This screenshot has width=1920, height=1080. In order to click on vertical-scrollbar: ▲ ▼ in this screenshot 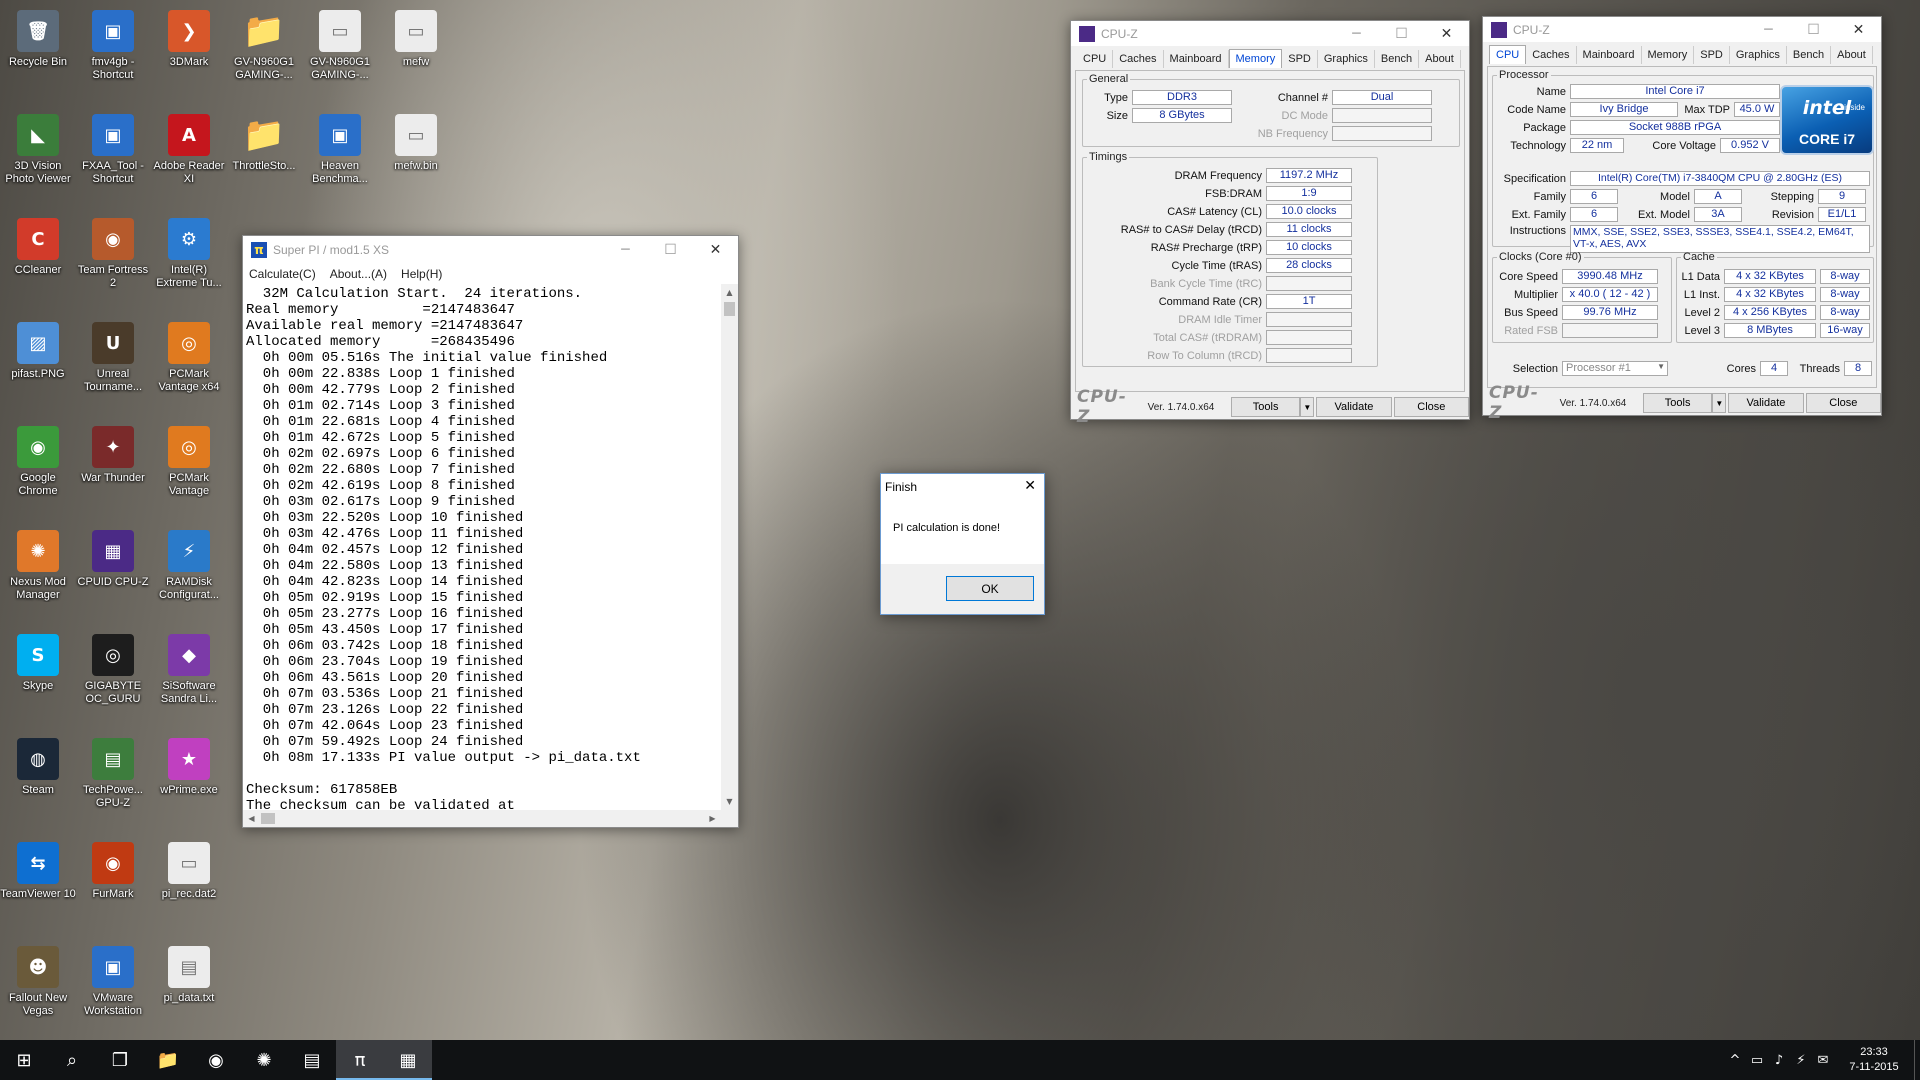, I will do `click(729, 547)`.